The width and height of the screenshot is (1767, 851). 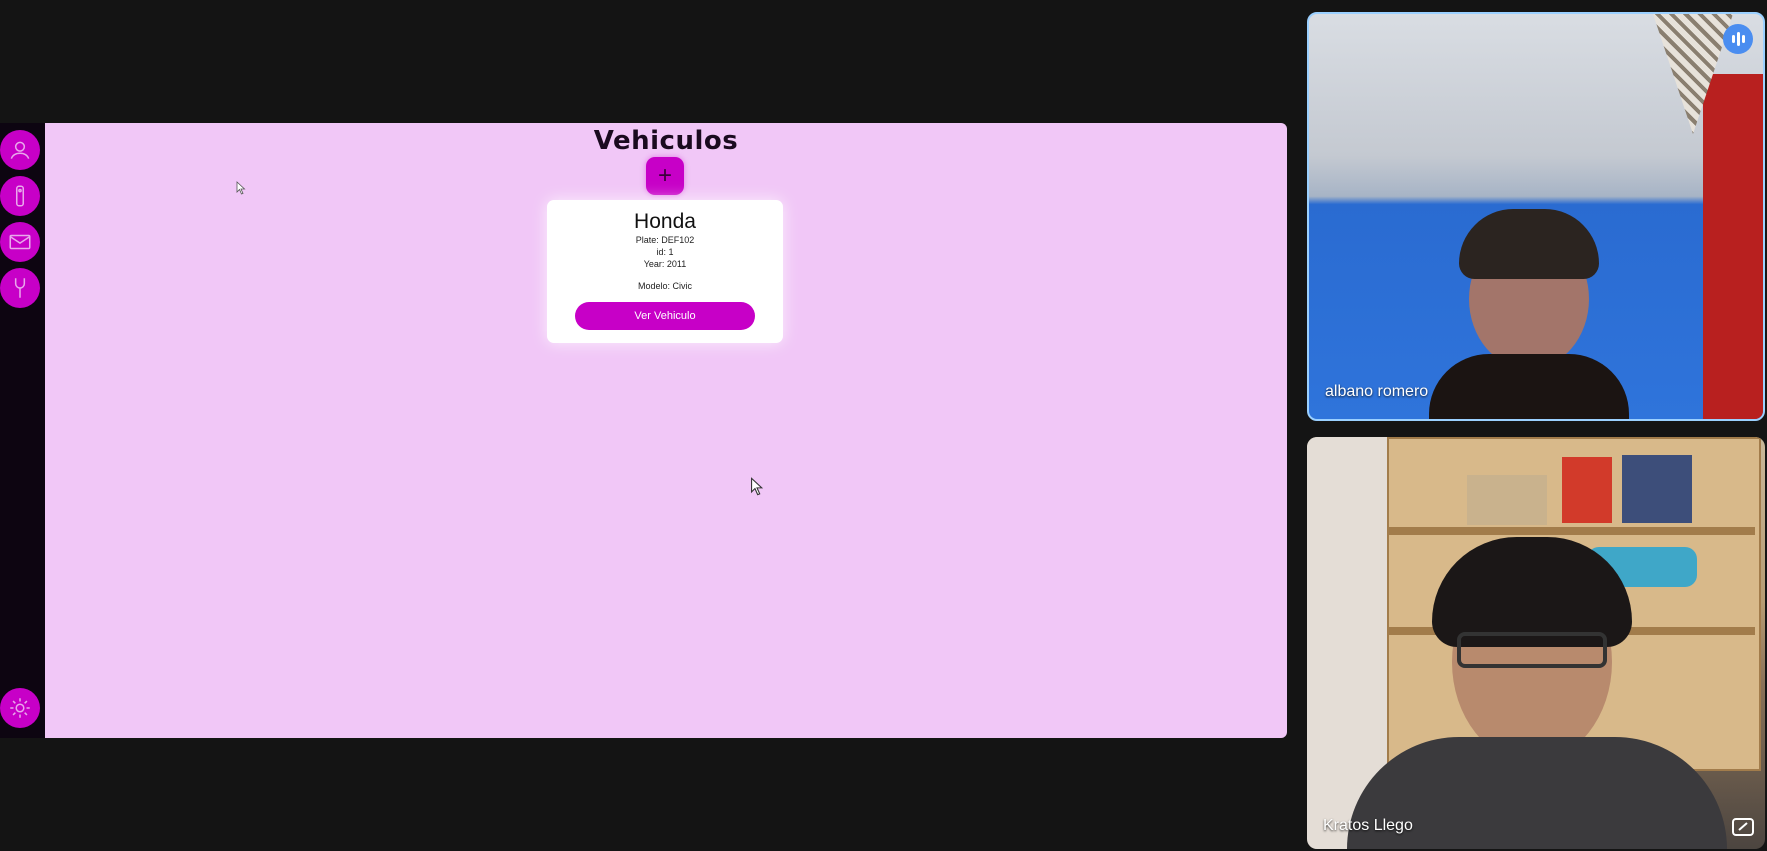 I want to click on pin-icon, so click(x=1743, y=827).